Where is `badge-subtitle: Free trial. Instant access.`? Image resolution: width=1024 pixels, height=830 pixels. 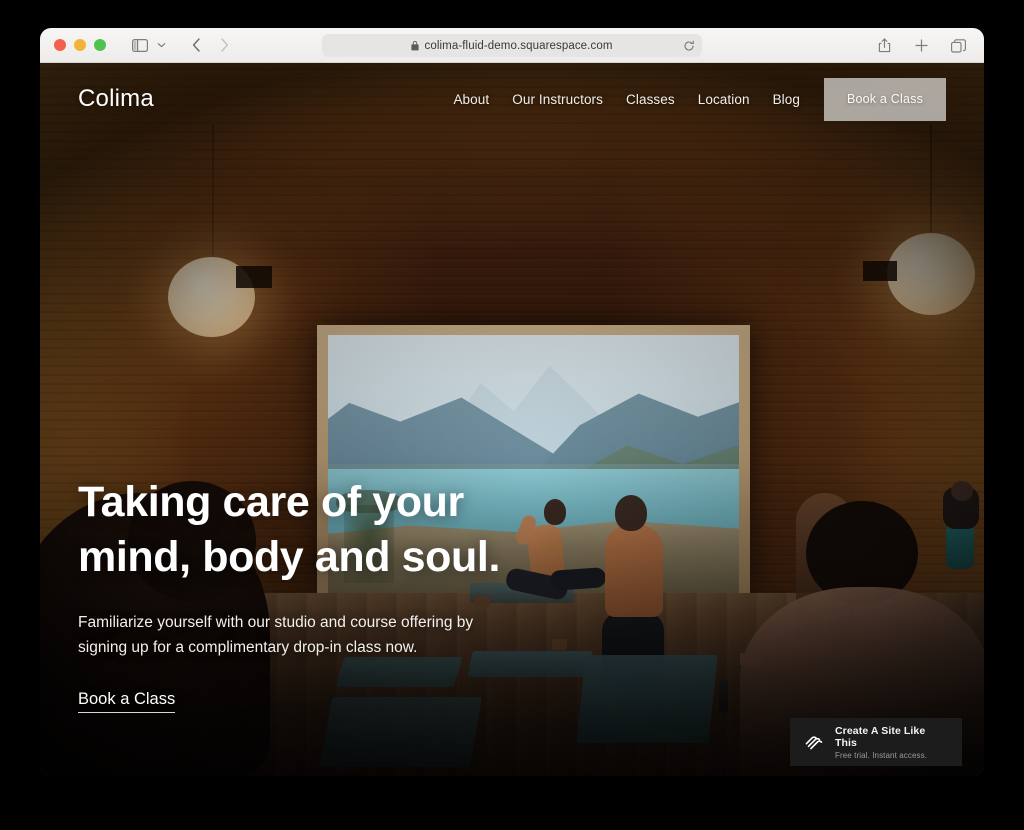 badge-subtitle: Free trial. Instant access. is located at coordinates (881, 755).